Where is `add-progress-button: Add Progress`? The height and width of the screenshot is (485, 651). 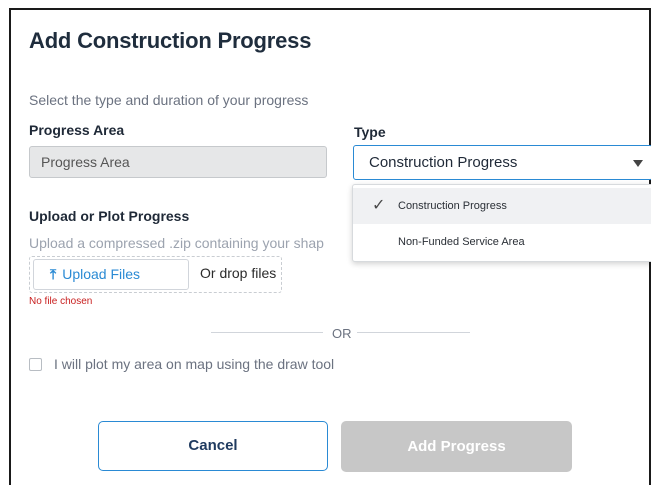
add-progress-button: Add Progress is located at coordinates (456, 446).